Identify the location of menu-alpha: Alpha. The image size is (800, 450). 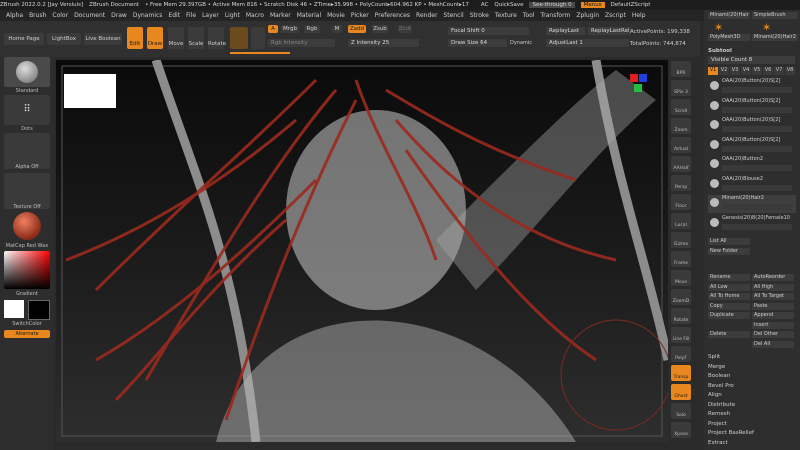
(14, 15).